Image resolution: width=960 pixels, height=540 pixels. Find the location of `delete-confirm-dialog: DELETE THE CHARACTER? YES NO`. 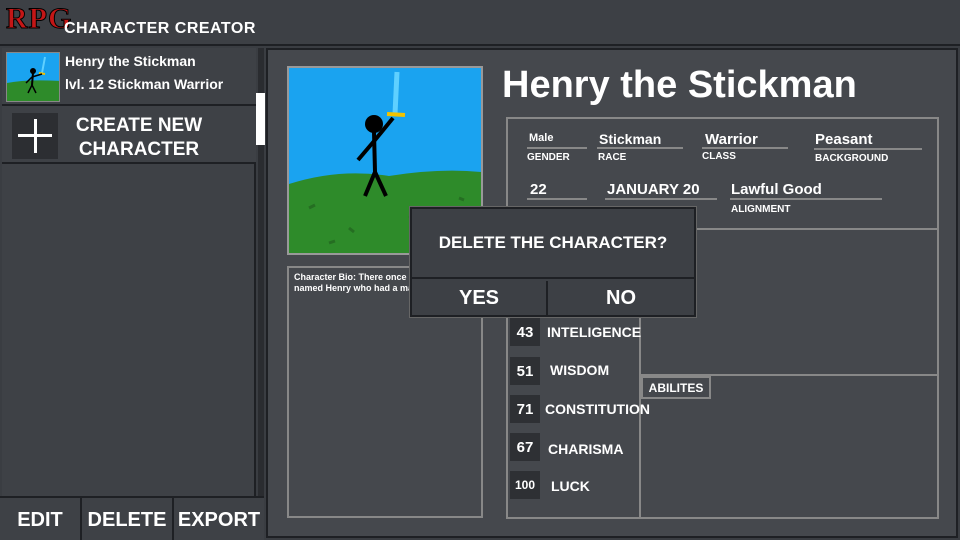

delete-confirm-dialog: DELETE THE CHARACTER? YES NO is located at coordinates (553, 262).